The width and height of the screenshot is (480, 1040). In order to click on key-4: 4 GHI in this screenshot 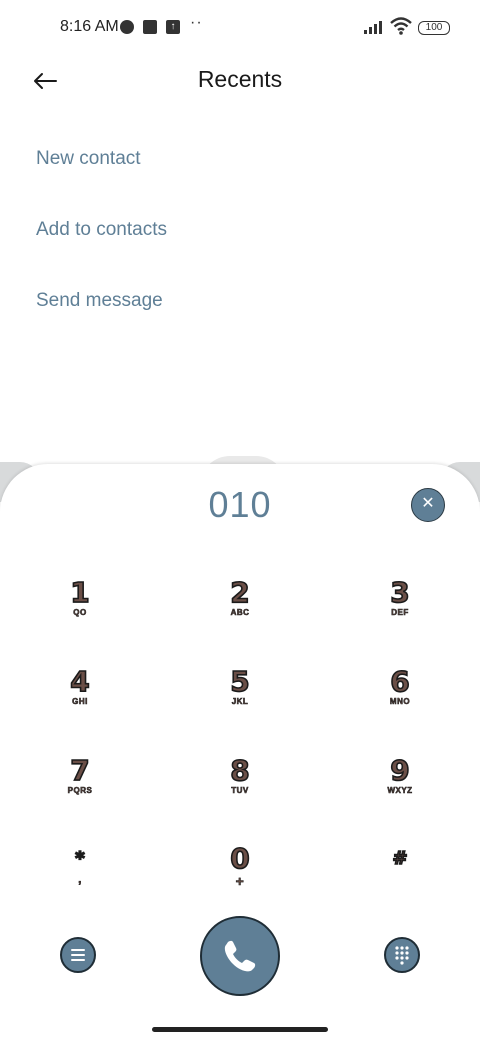, I will do `click(80, 696)`.